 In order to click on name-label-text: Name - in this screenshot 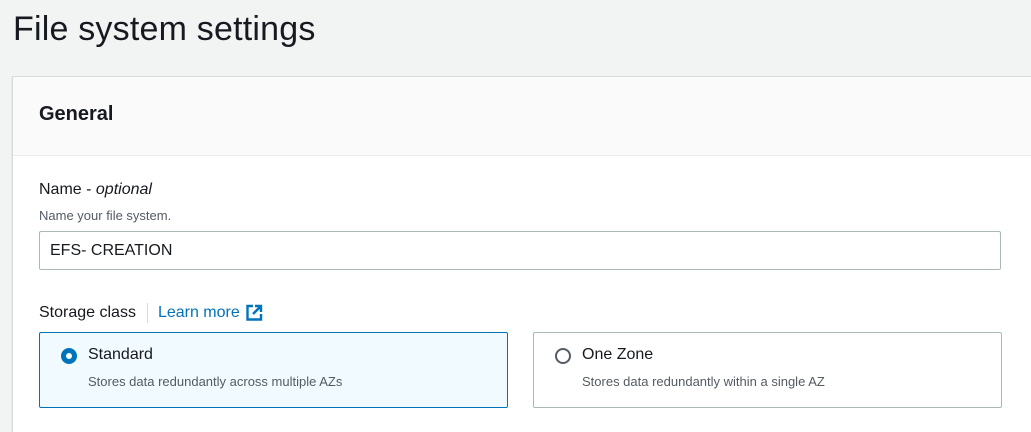, I will do `click(67, 189)`.